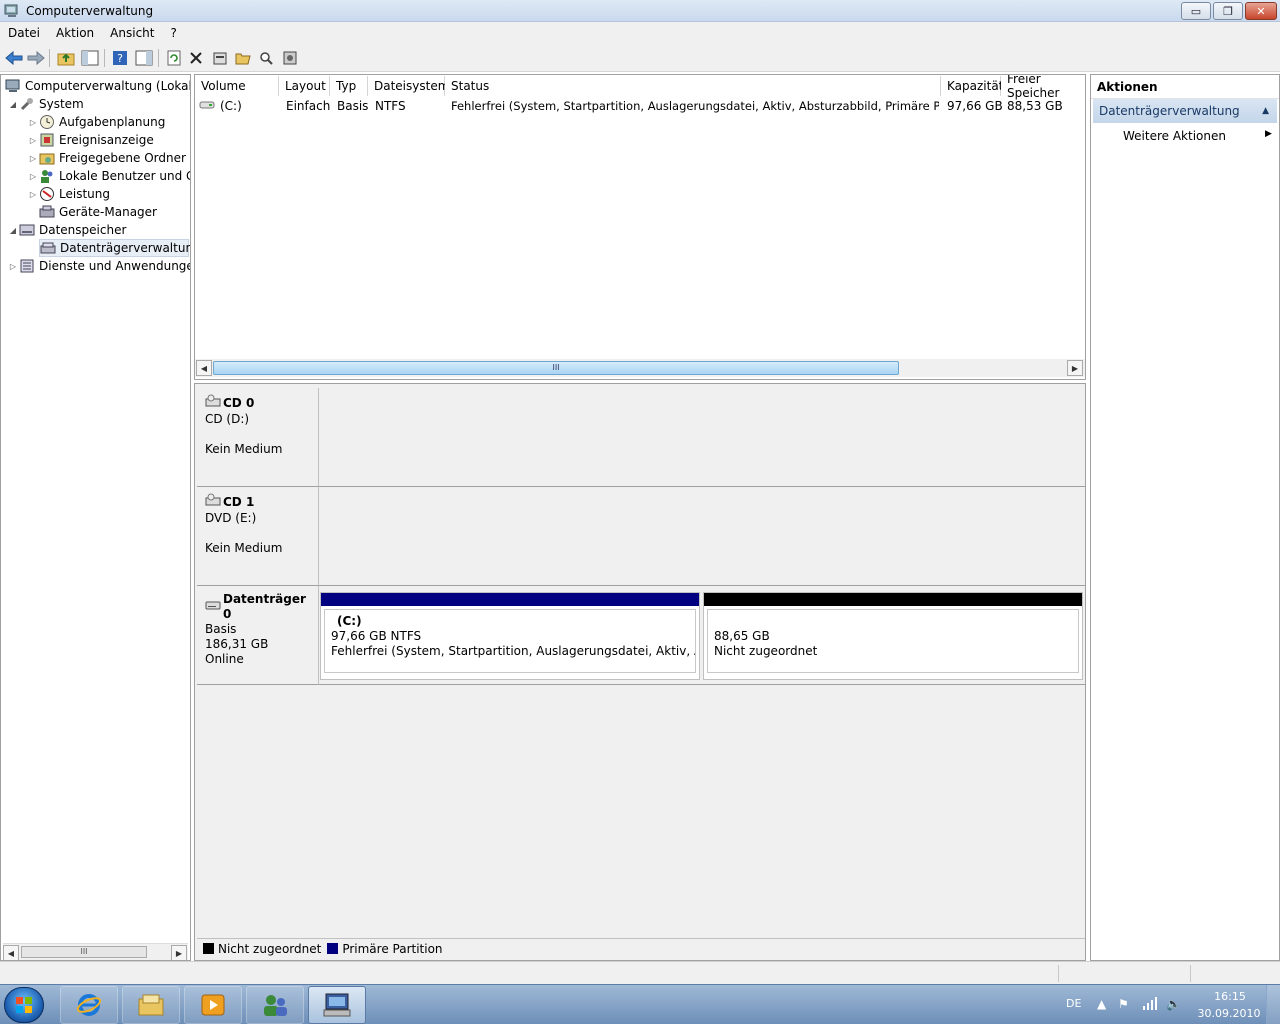  What do you see at coordinates (1228, 11) in the screenshot?
I see `maximize-button: ❐` at bounding box center [1228, 11].